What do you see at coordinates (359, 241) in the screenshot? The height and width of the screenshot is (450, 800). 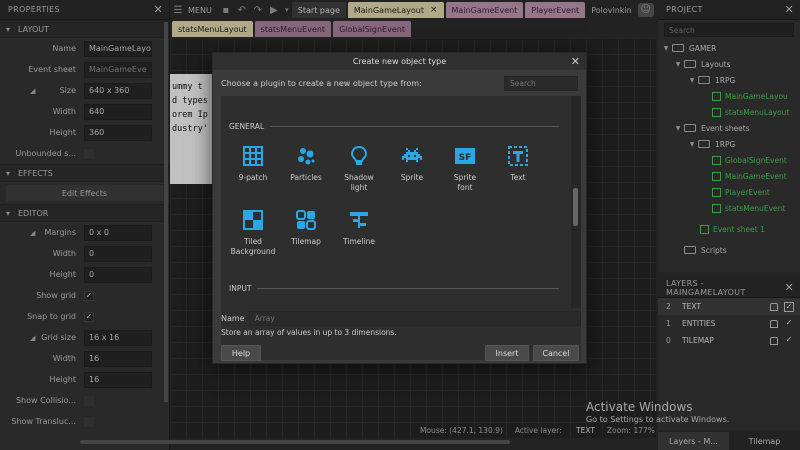 I see `plugin-label: Timeline` at bounding box center [359, 241].